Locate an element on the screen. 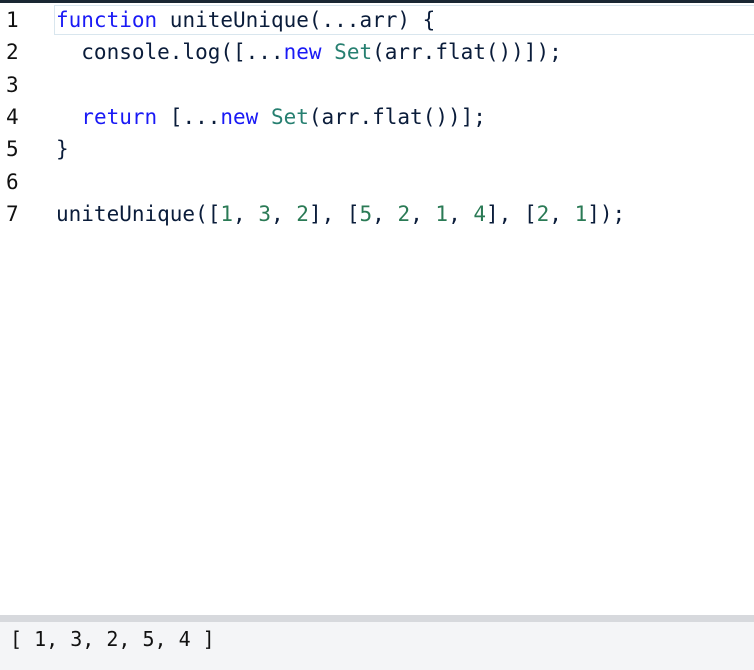  line-number: 1 is located at coordinates (12, 20).